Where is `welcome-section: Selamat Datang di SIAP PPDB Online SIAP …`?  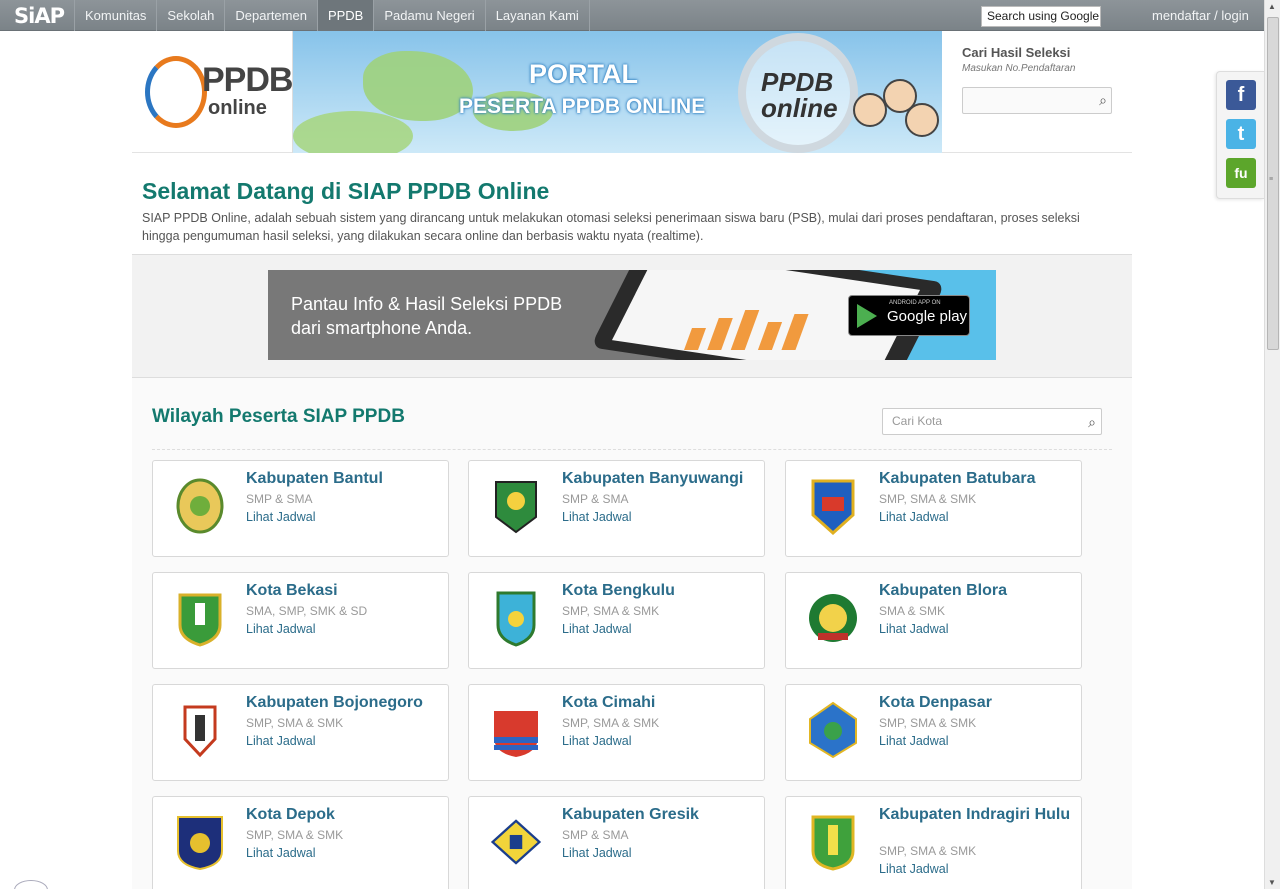 welcome-section: Selamat Datang di SIAP PPDB Online SIAP … is located at coordinates (632, 204).